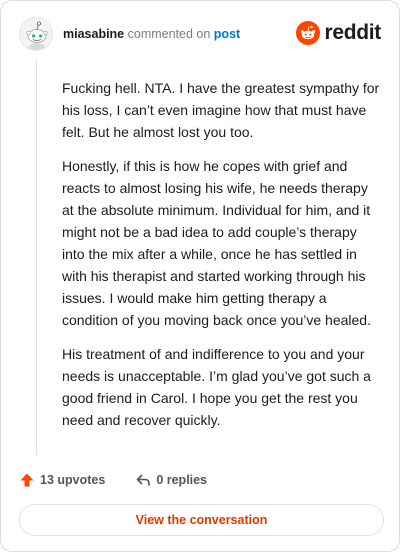 This screenshot has height=552, width=400. I want to click on reply-arrow-icon, so click(144, 480).